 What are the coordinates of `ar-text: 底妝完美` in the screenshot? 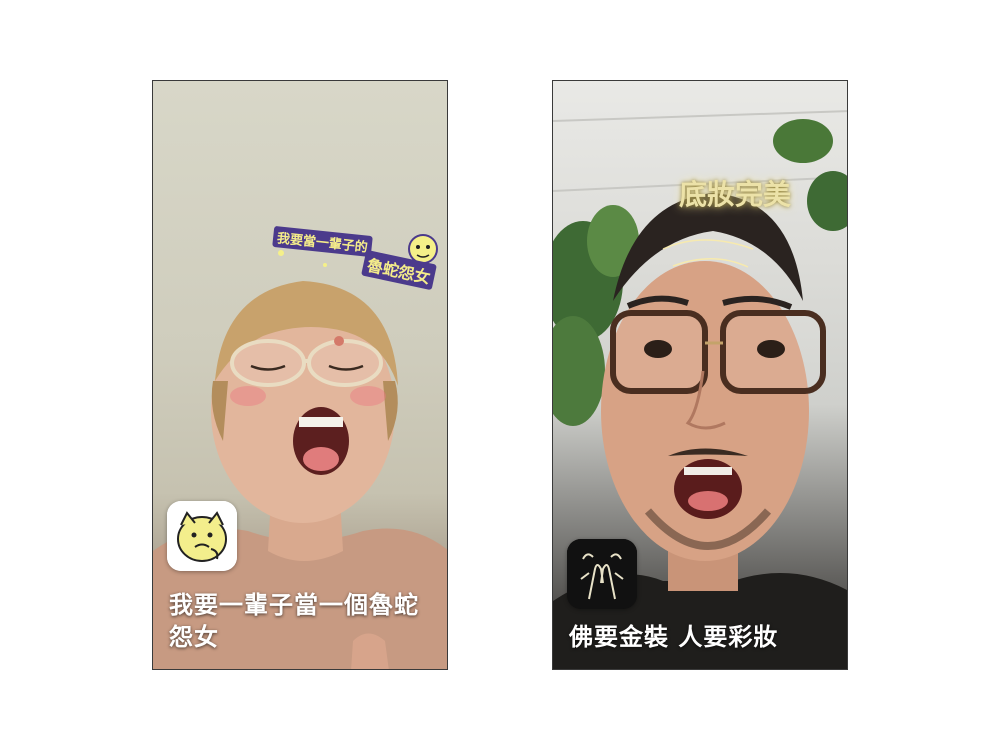 It's located at (735, 194).